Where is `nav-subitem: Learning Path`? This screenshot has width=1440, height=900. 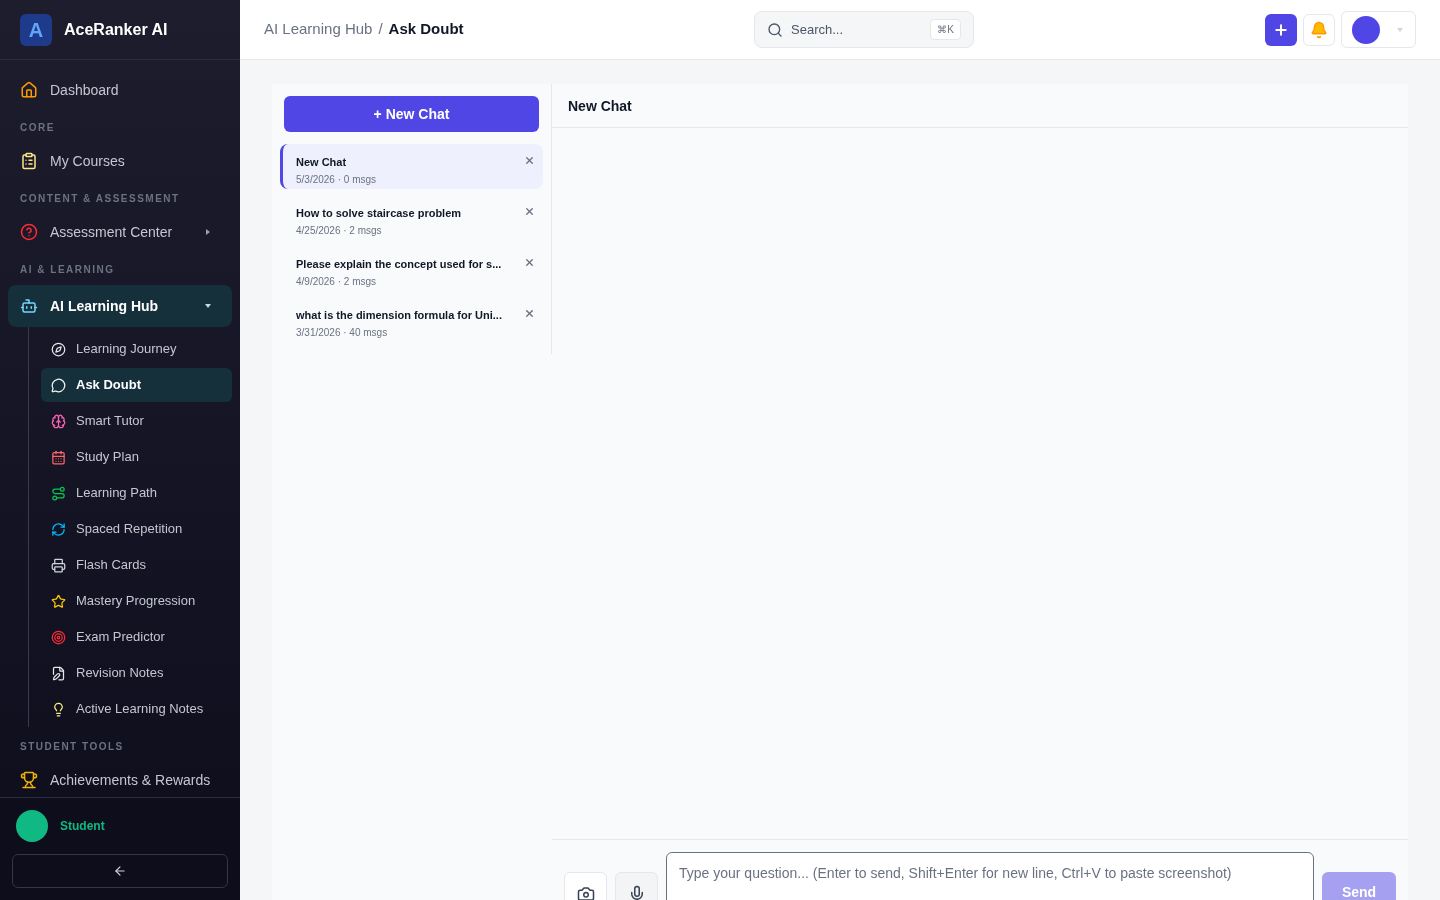 nav-subitem: Learning Path is located at coordinates (136, 493).